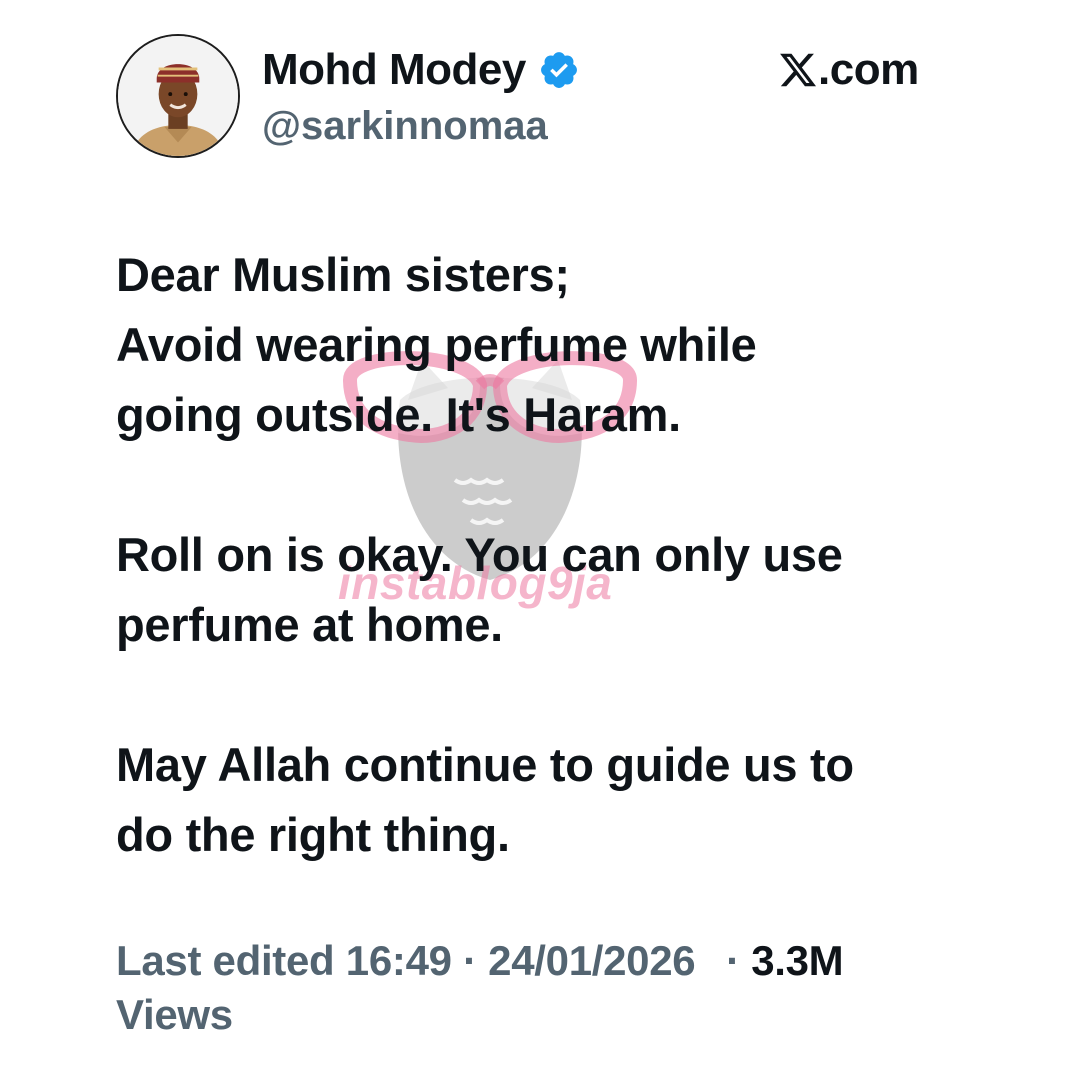 The image size is (1080, 1080). What do you see at coordinates (174, 1014) in the screenshot?
I see `views-label: Views` at bounding box center [174, 1014].